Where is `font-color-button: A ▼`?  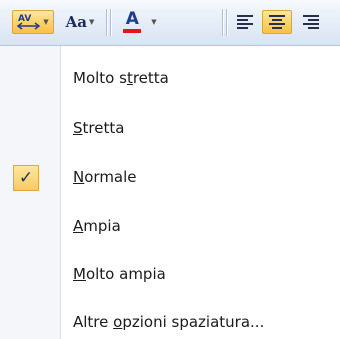
font-color-button: A ▼ is located at coordinates (140, 22).